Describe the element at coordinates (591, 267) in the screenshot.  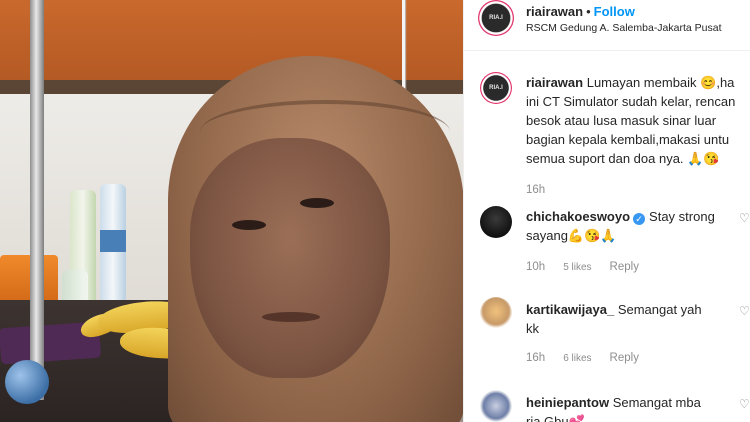
I see `comment-meta: 10h 5 likes Reply` at that location.